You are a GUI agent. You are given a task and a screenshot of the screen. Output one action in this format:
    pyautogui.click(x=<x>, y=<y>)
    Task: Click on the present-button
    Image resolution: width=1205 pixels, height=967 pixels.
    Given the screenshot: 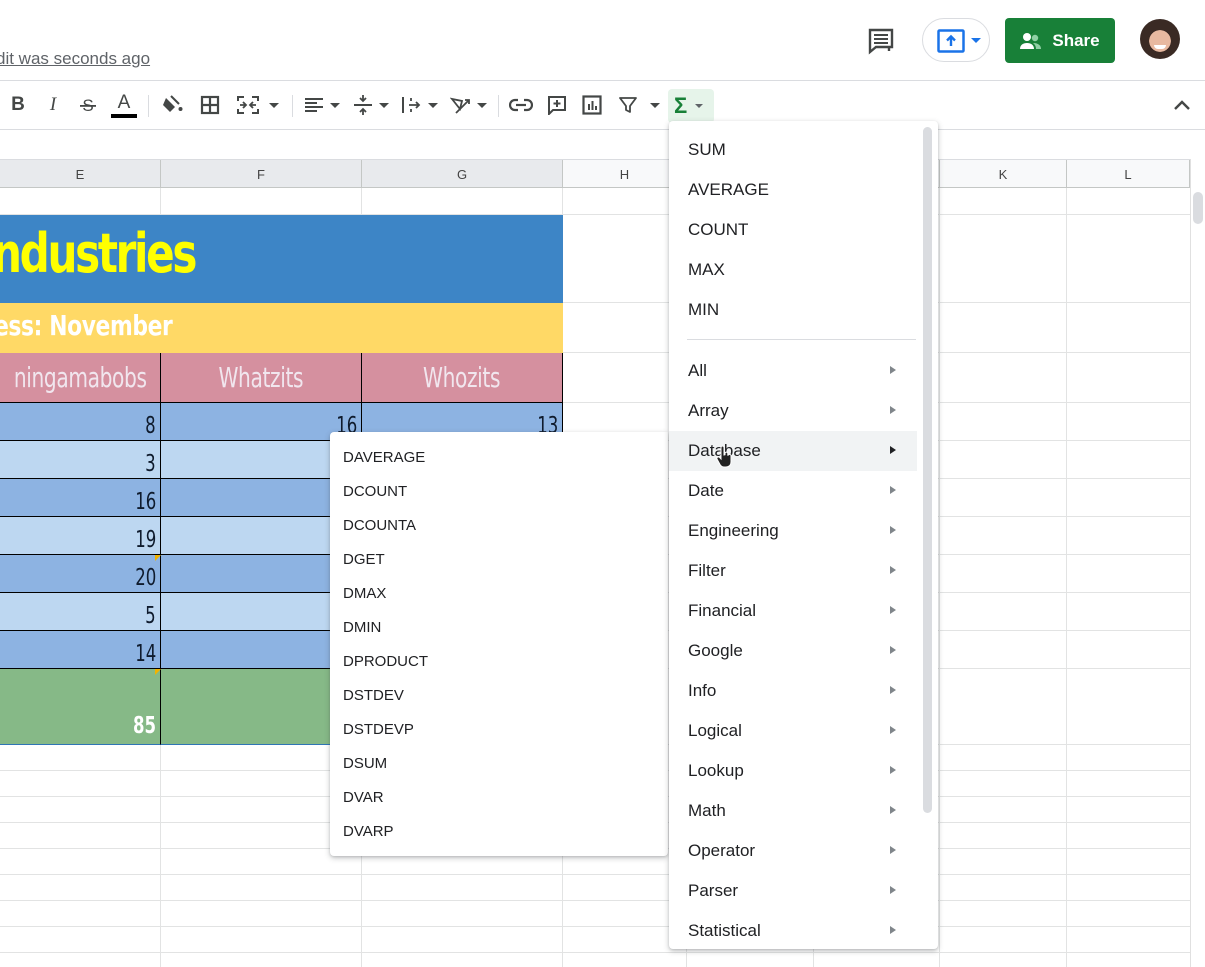 What is the action you would take?
    pyautogui.click(x=956, y=40)
    